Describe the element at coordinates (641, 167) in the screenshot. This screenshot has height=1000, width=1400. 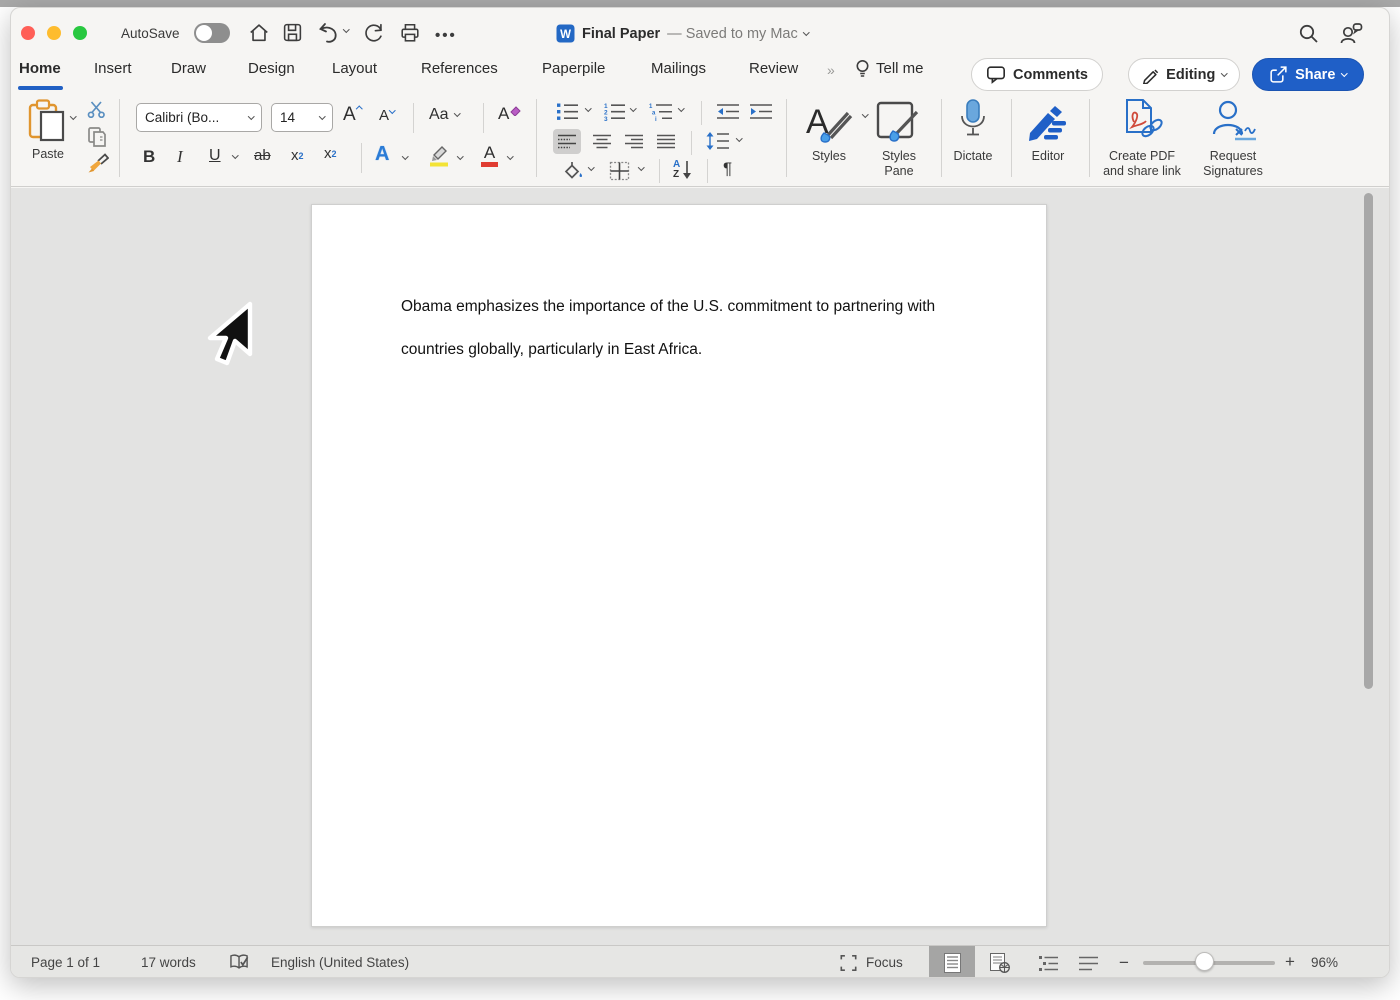
I see `borders-chevron-icon` at that location.